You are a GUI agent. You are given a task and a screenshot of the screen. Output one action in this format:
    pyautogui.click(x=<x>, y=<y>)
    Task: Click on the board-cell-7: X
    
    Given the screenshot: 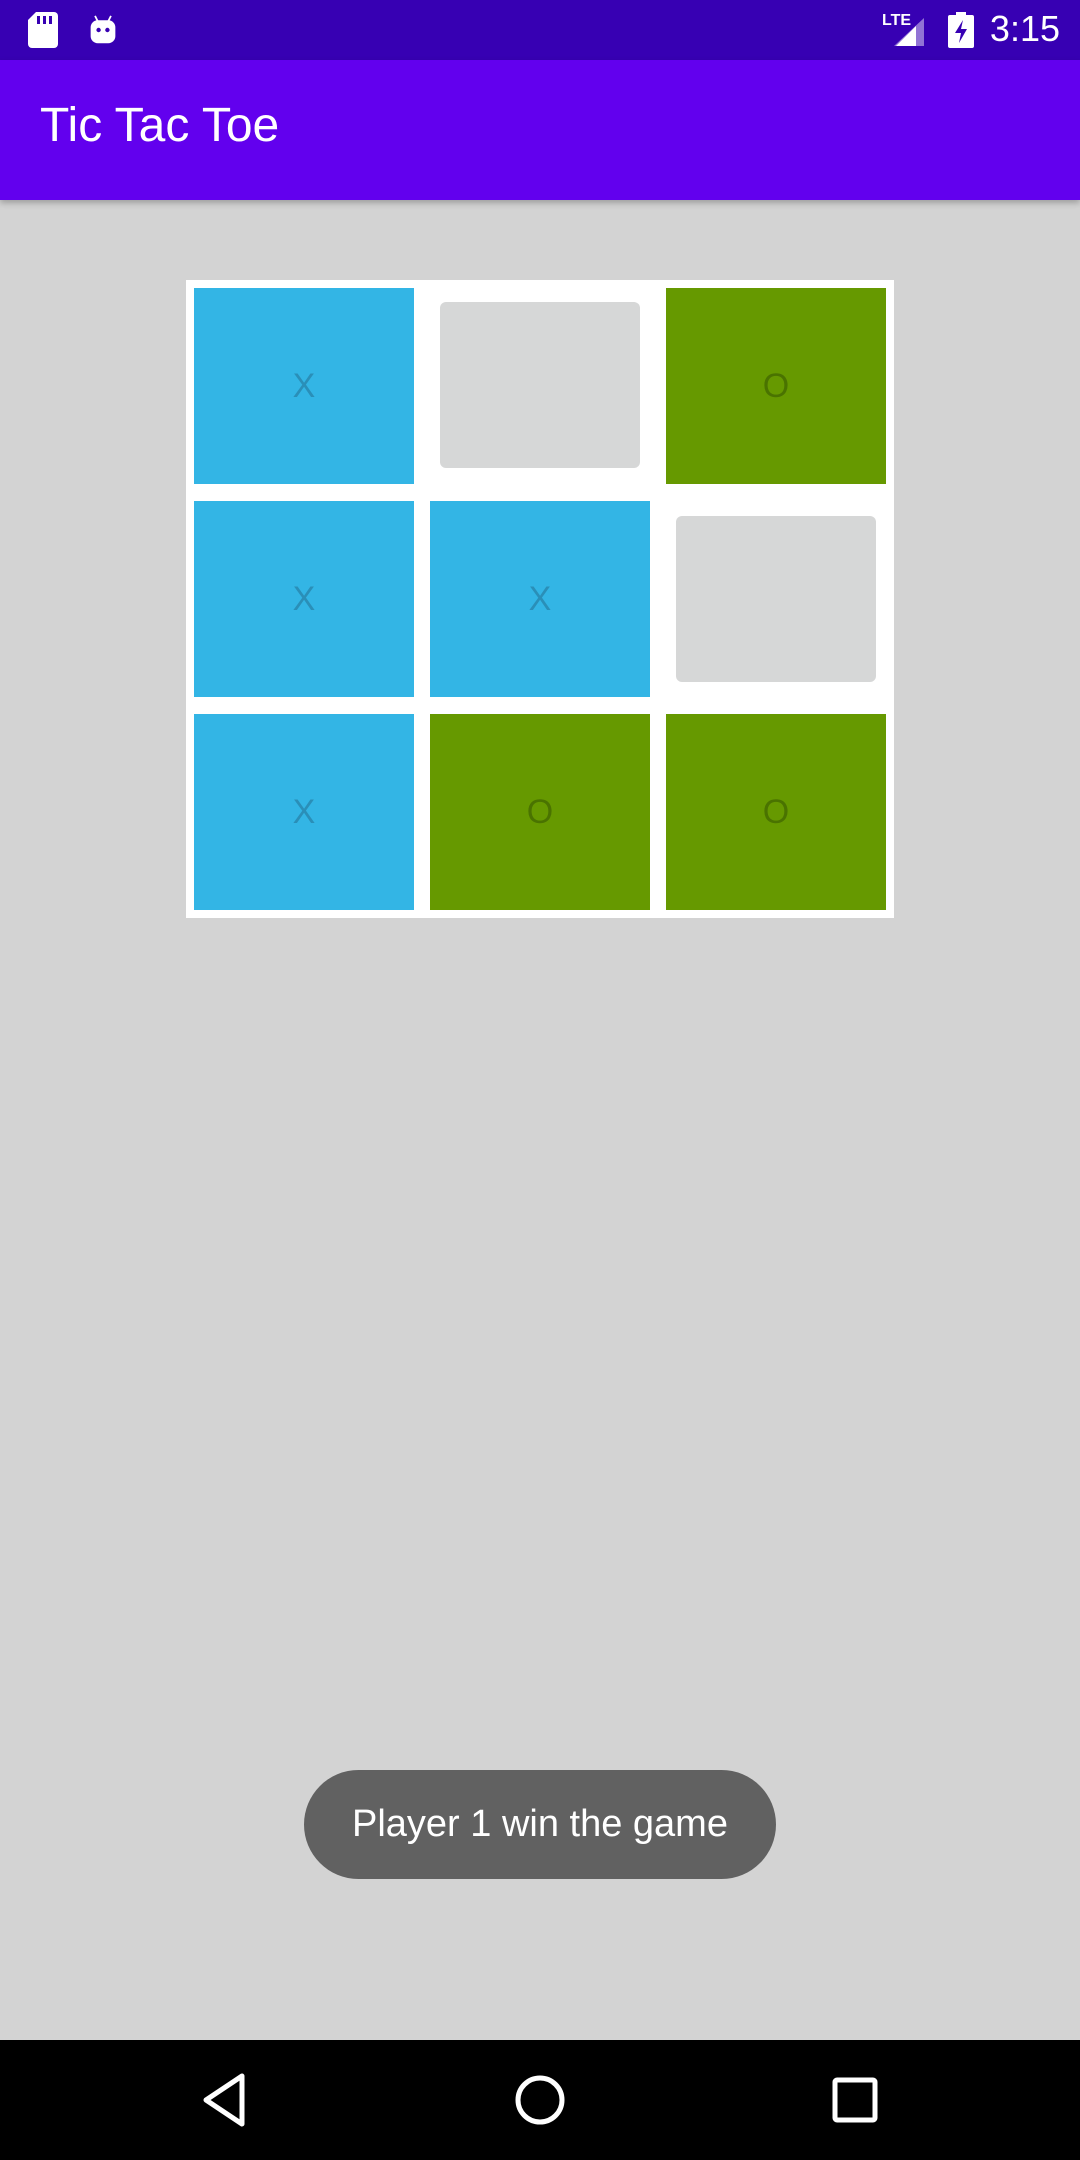 What is the action you would take?
    pyautogui.click(x=304, y=812)
    